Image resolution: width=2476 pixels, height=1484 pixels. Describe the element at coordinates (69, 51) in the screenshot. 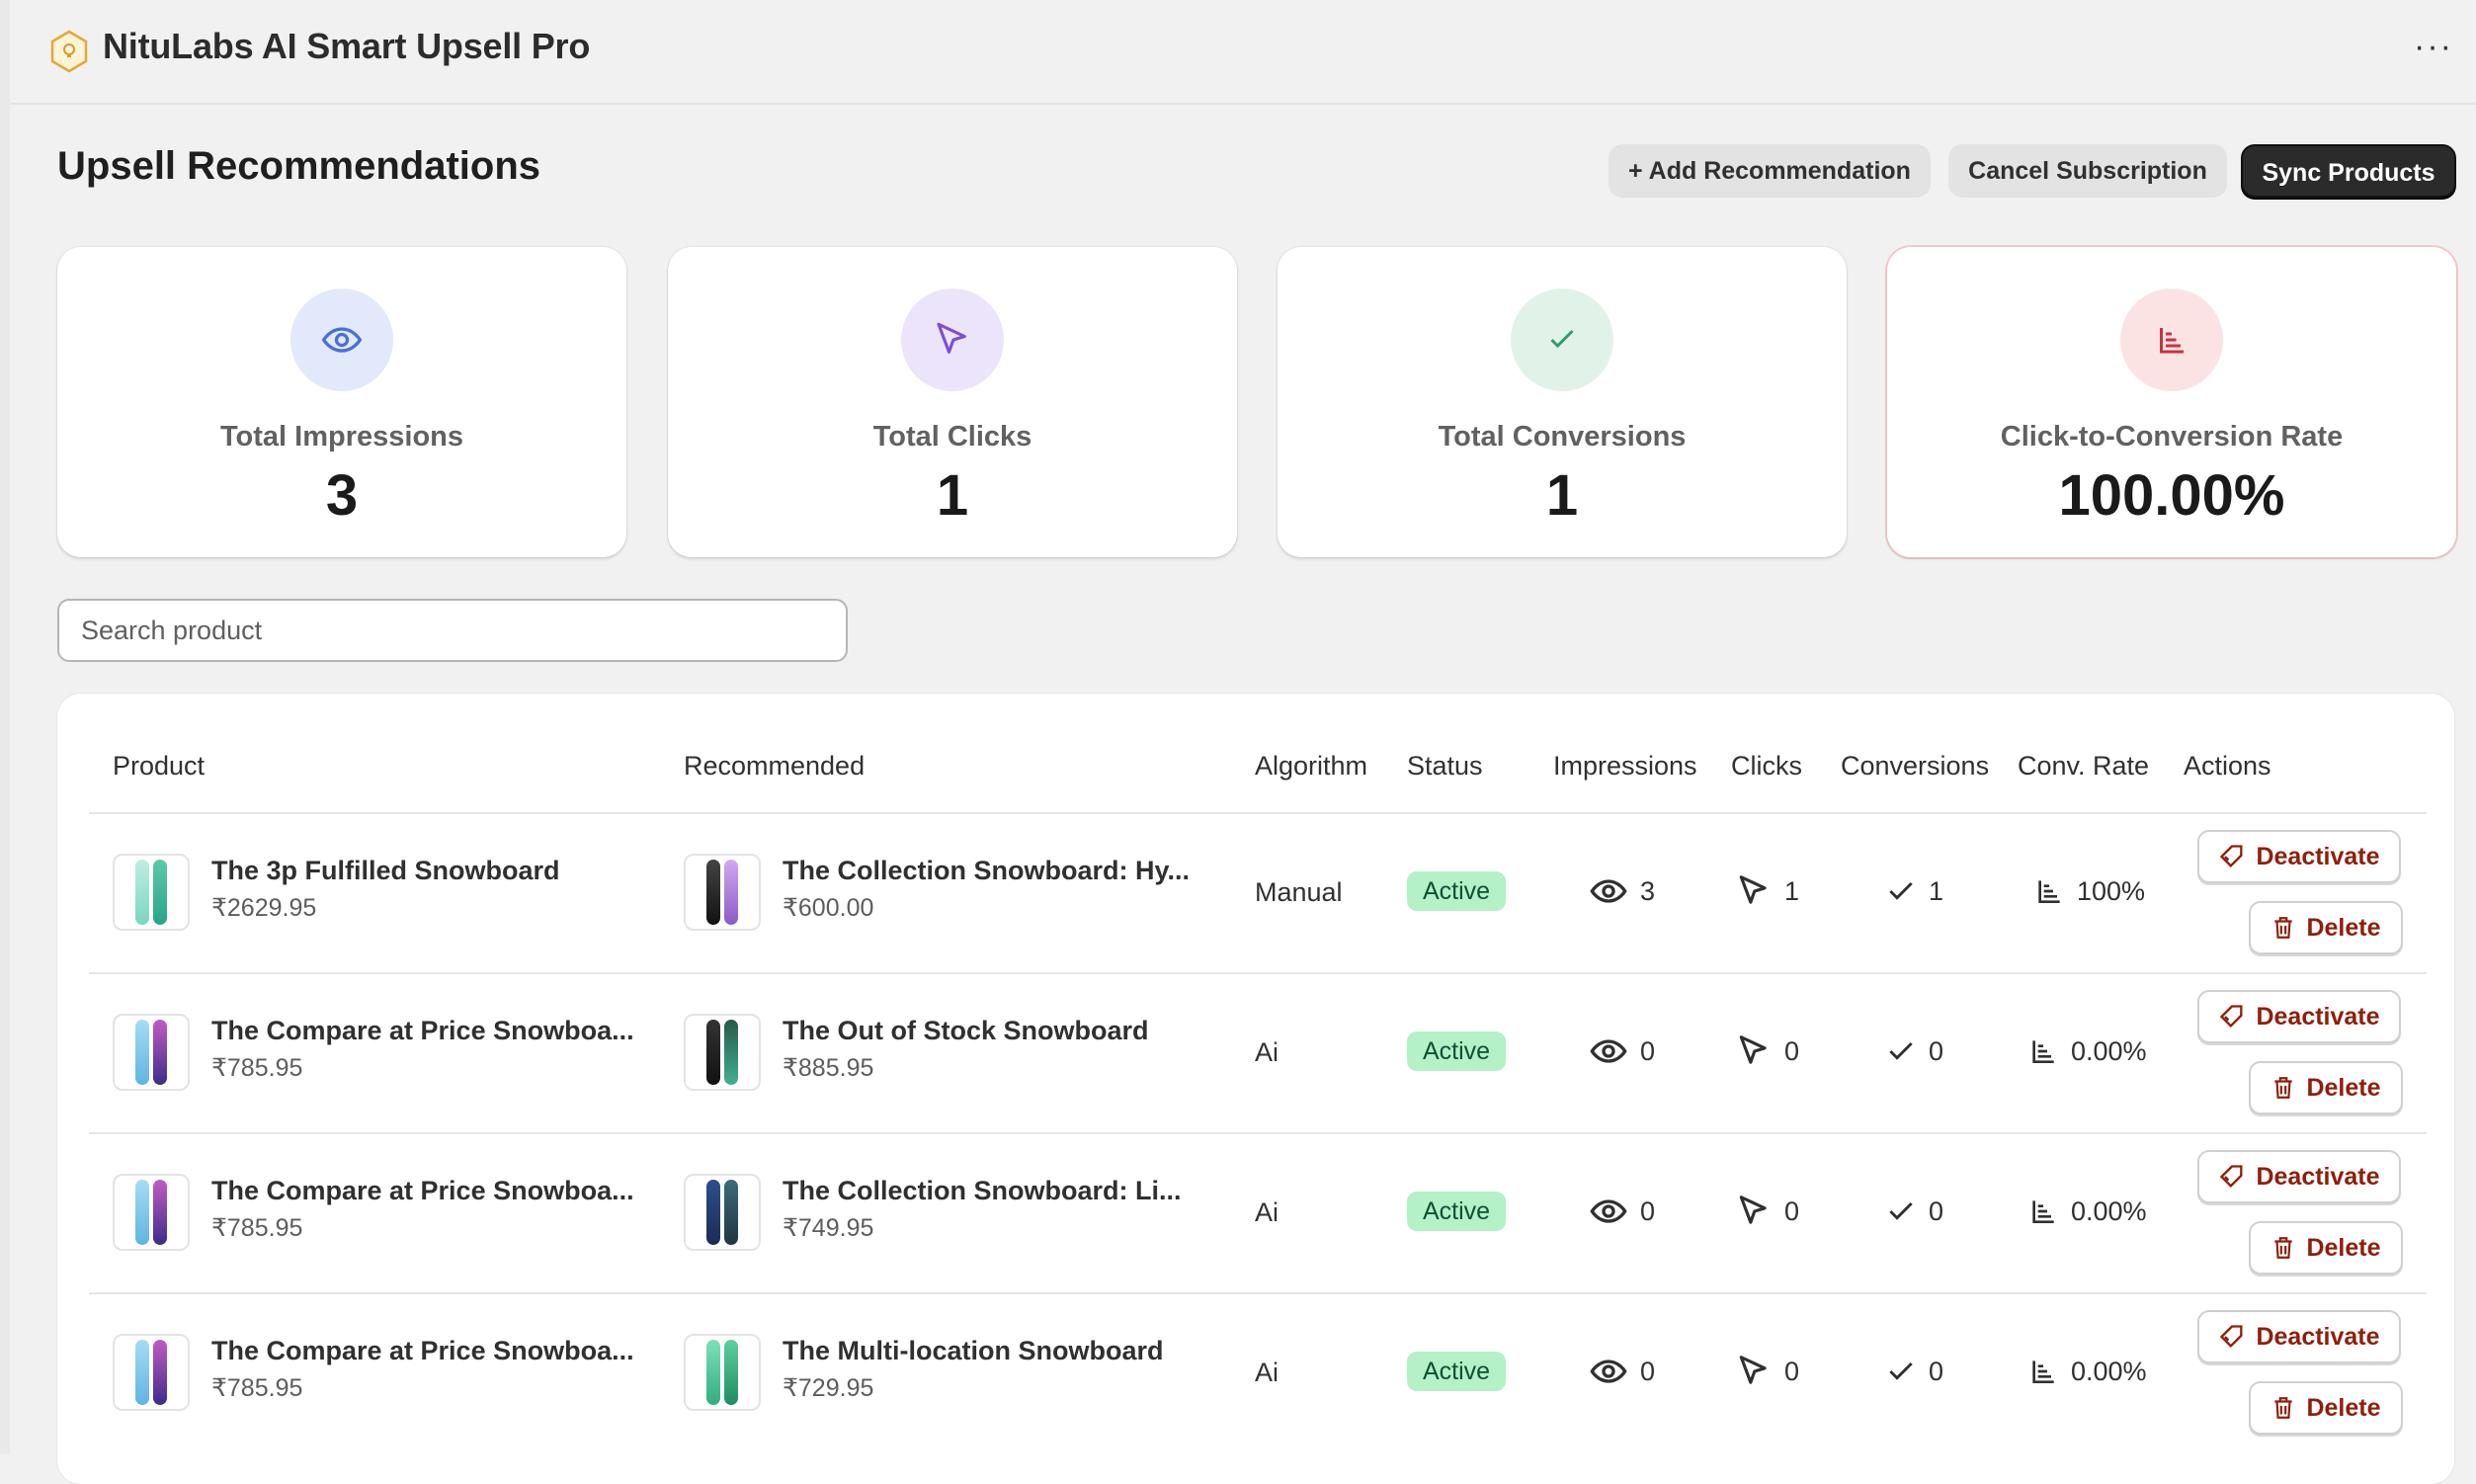

I see `app-logo-icon` at that location.